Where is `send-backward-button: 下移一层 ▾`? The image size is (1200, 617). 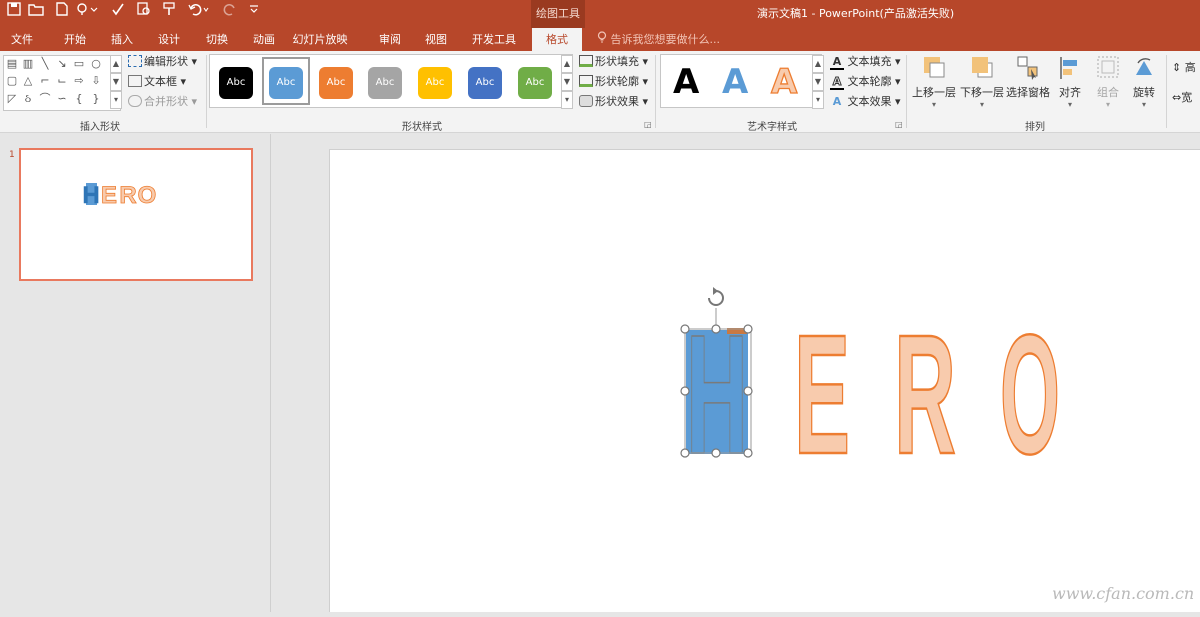
send-backward-button: 下移一层 ▾ is located at coordinates (982, 82).